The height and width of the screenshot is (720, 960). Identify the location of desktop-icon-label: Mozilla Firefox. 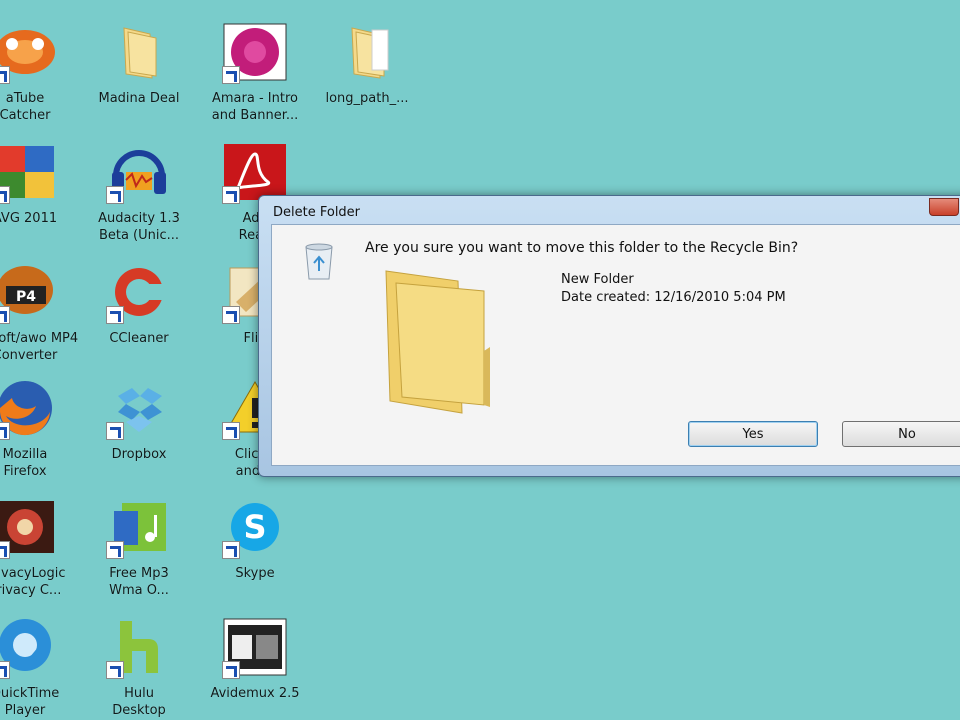
(25, 463).